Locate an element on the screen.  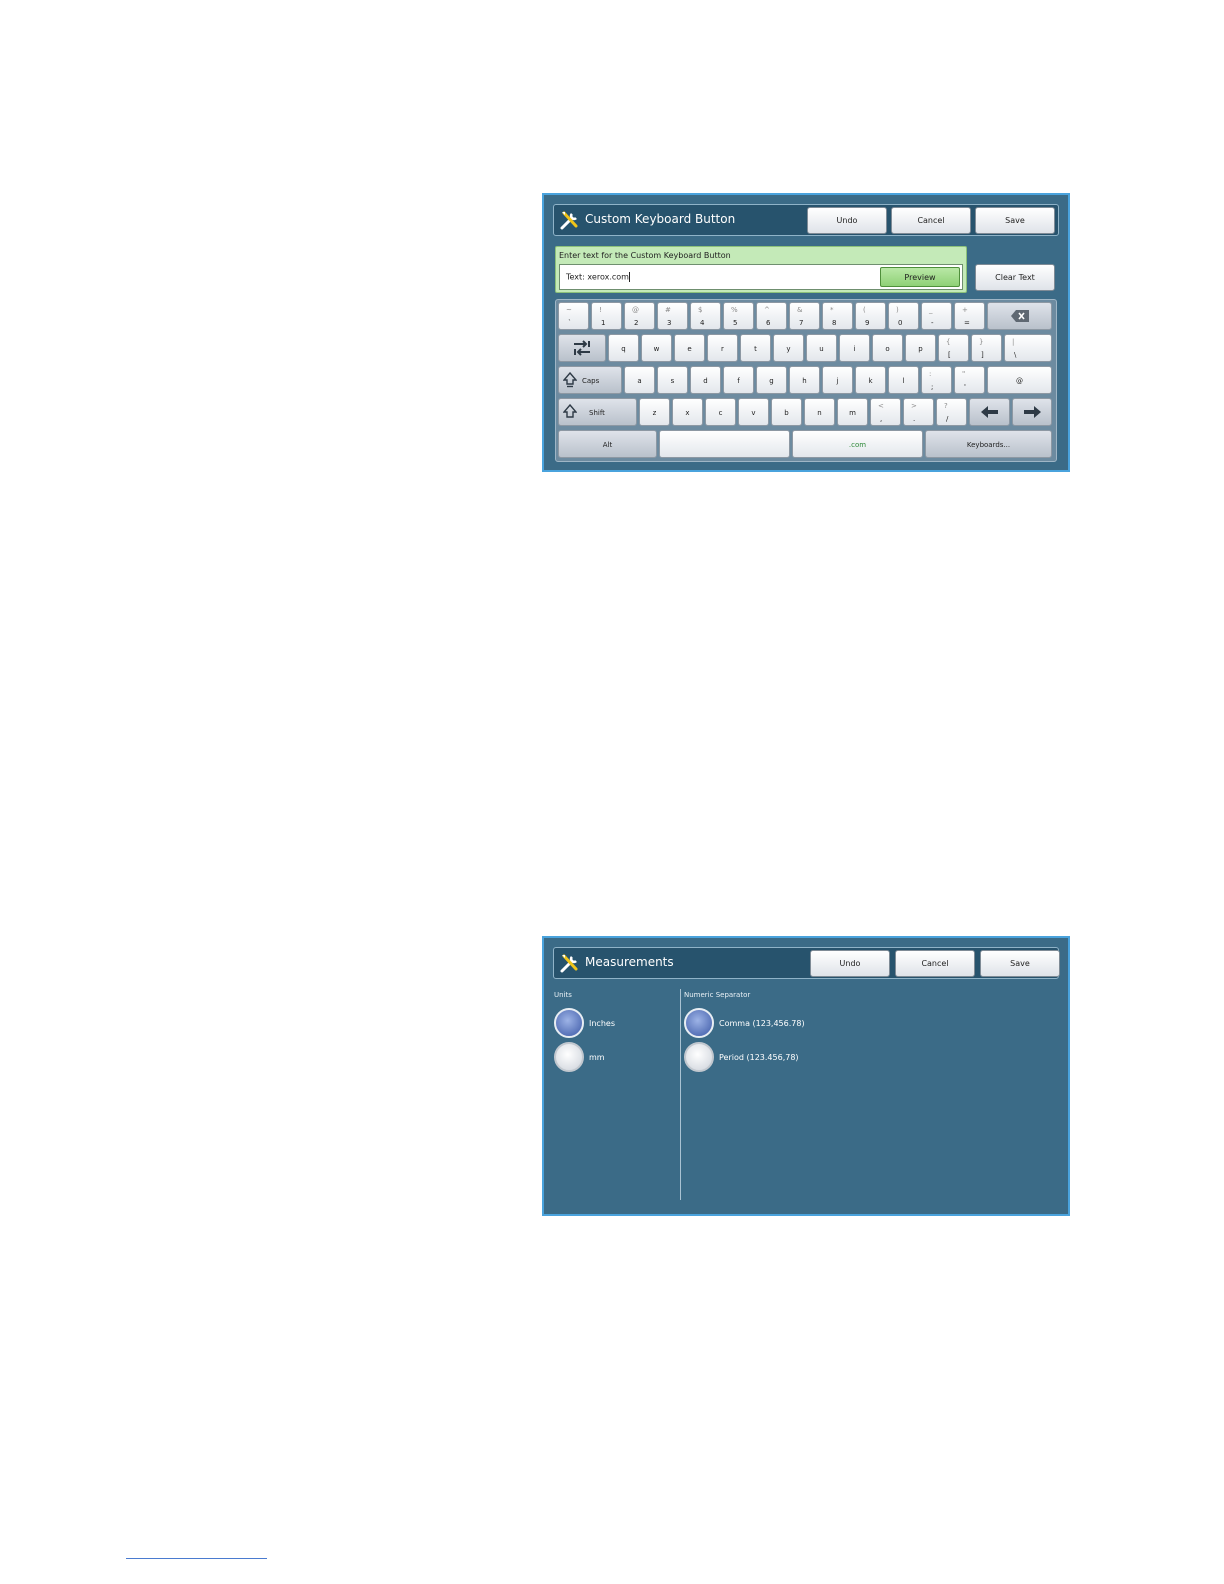
key-z: z is located at coordinates (654, 412).